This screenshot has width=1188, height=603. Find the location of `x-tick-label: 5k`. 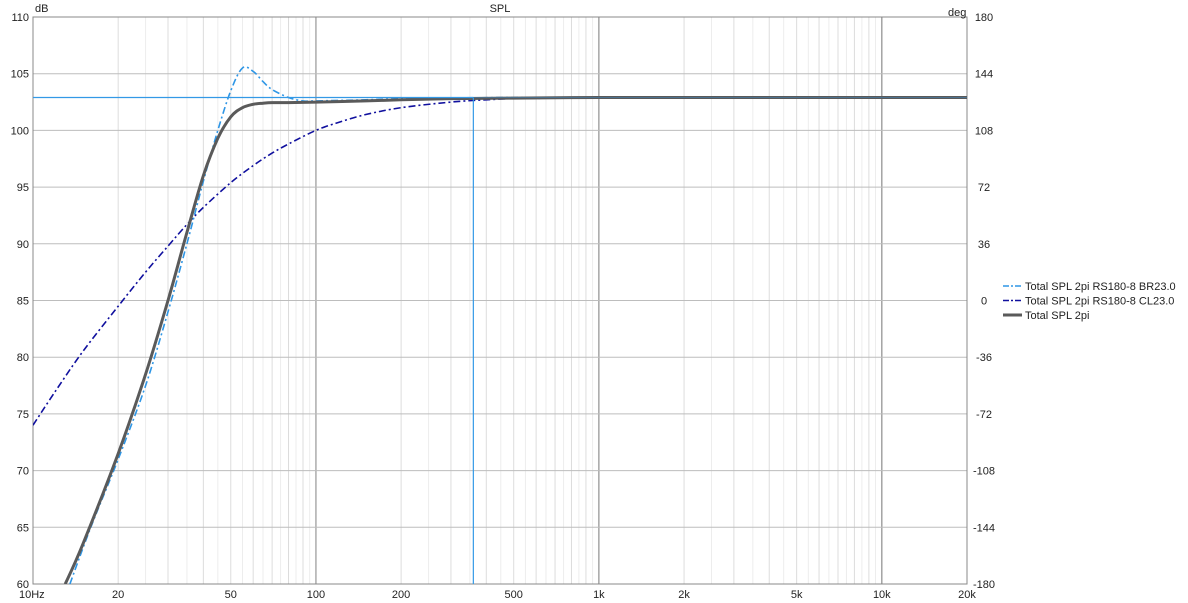

x-tick-label: 5k is located at coordinates (797, 595).